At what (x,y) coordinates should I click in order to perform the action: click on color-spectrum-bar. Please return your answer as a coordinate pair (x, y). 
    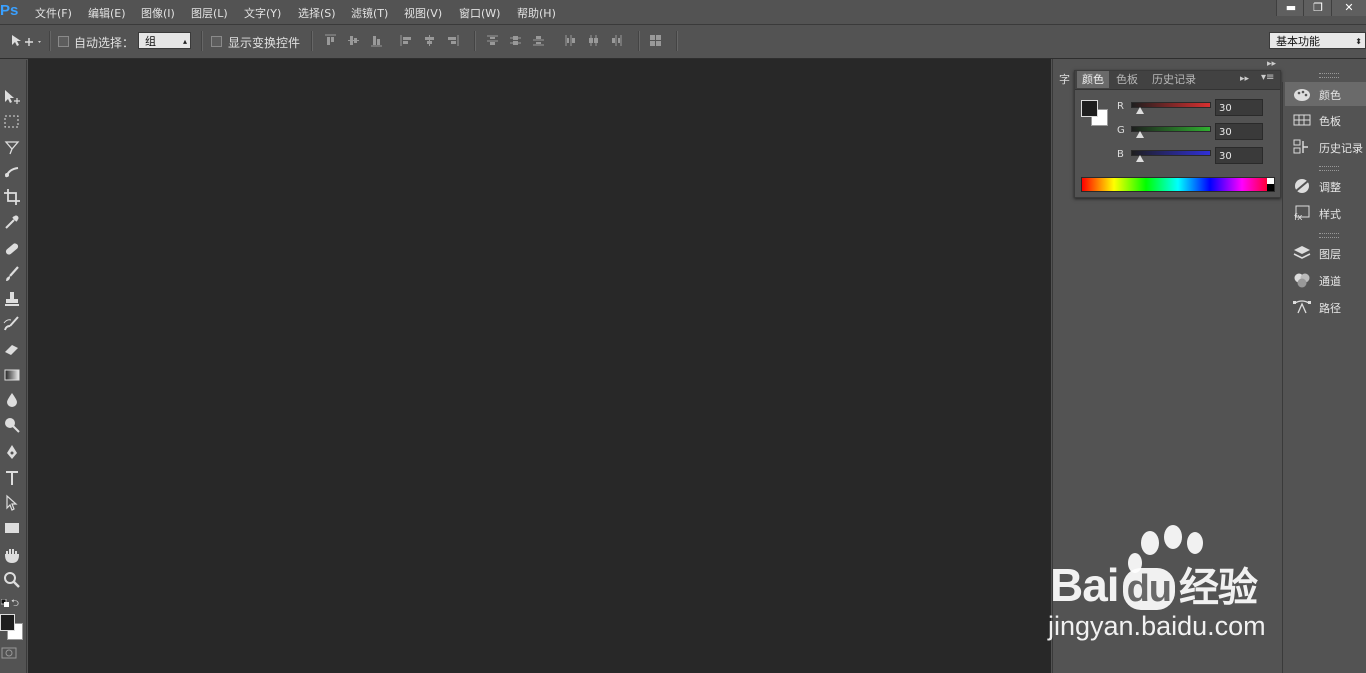
    Looking at the image, I should click on (1178, 184).